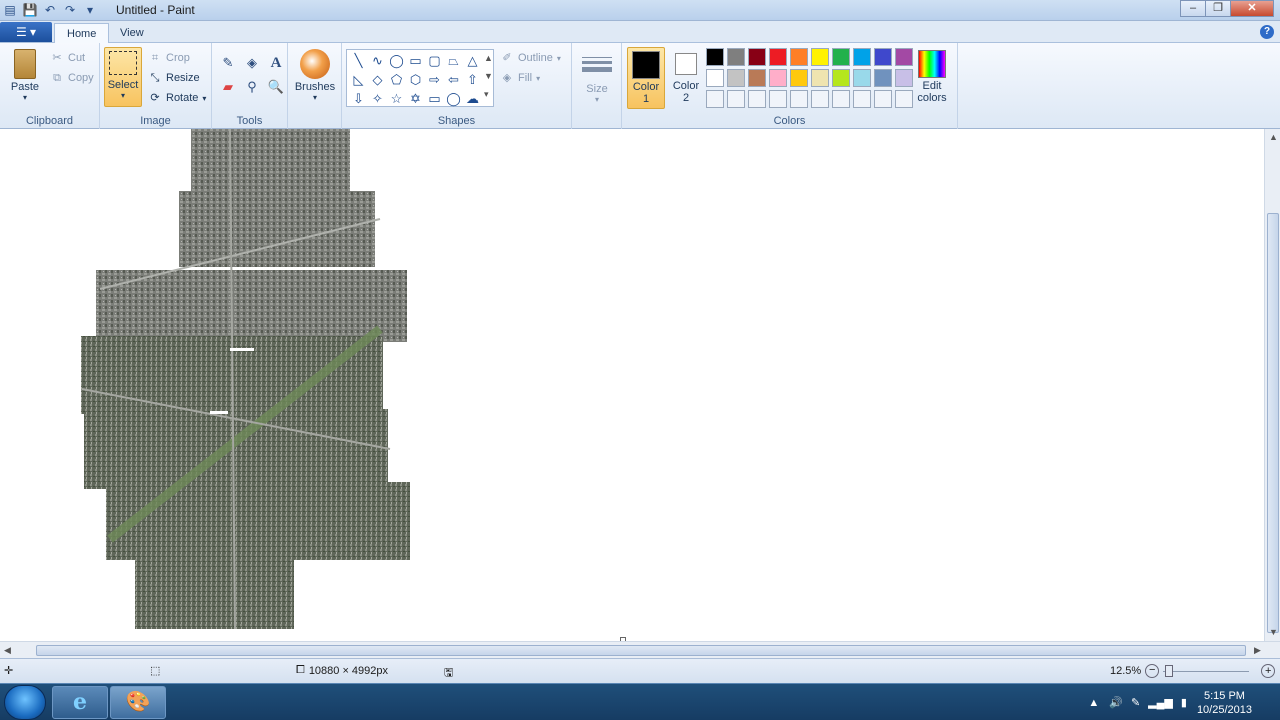  Describe the element at coordinates (488, 58) in the screenshot. I see `shapes-scroll-up-icon: ▲` at that location.